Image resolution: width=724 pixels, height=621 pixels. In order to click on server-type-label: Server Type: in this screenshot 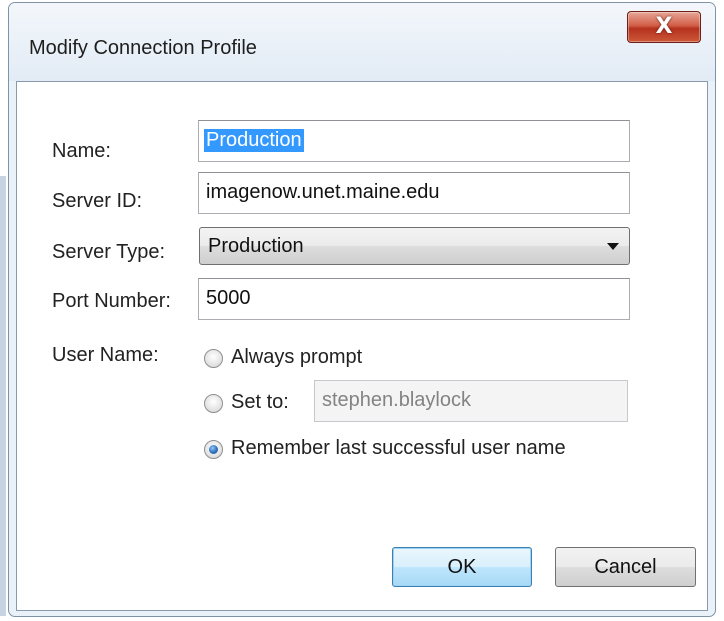, I will do `click(109, 252)`.